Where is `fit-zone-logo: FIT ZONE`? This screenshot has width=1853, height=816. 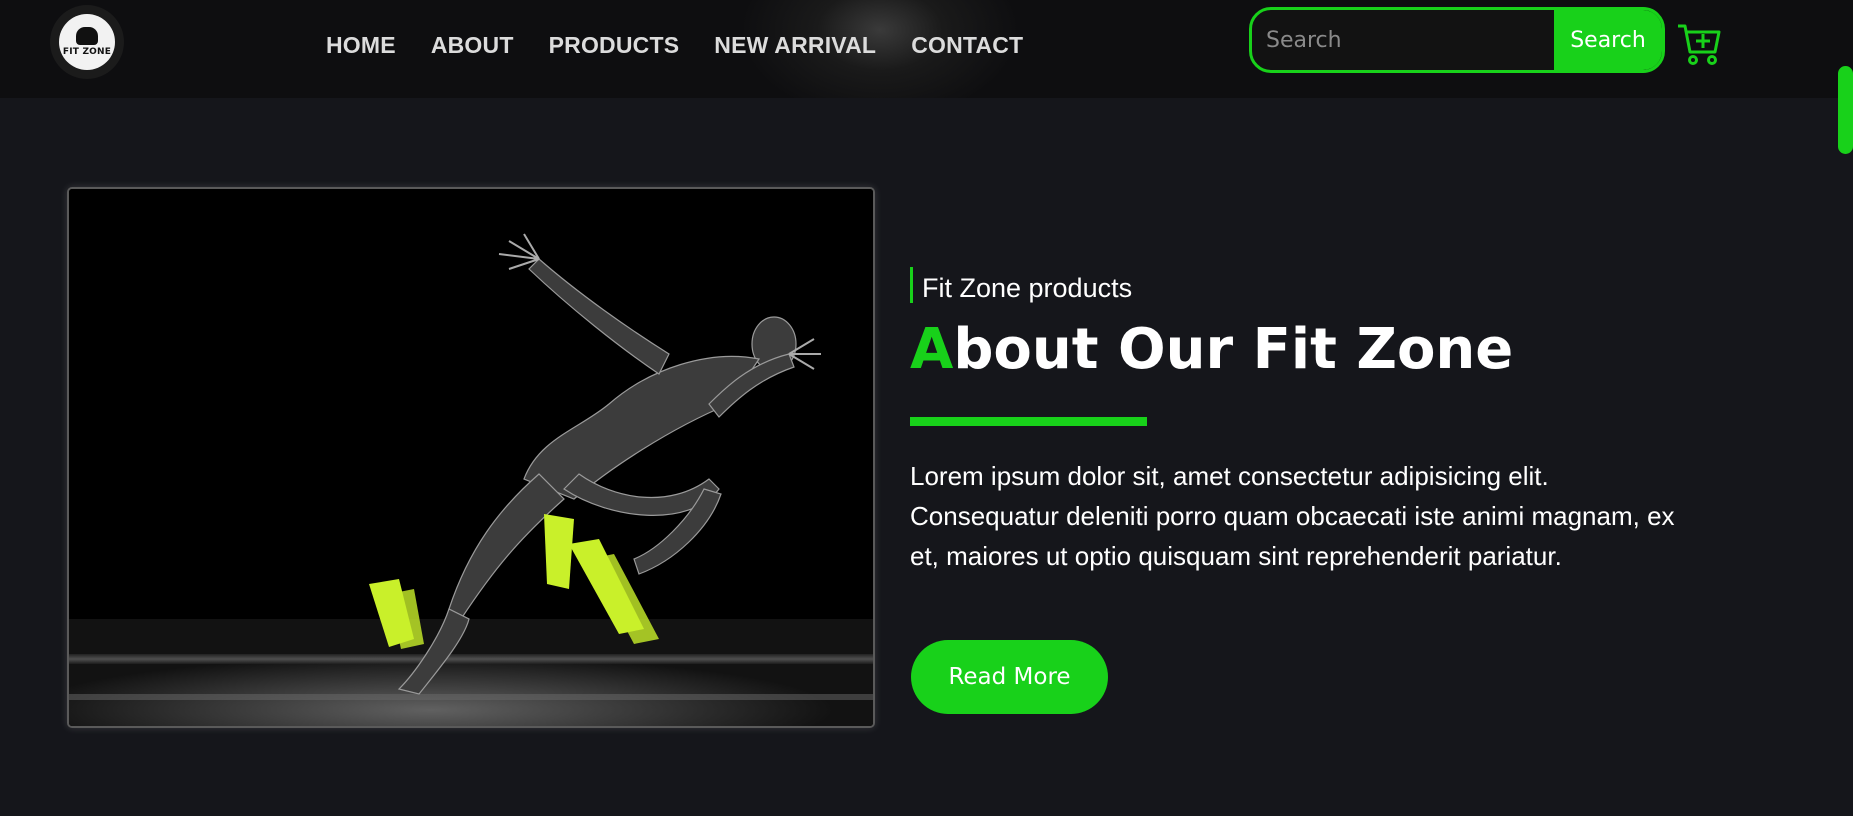 fit-zone-logo: FIT ZONE is located at coordinates (87, 42).